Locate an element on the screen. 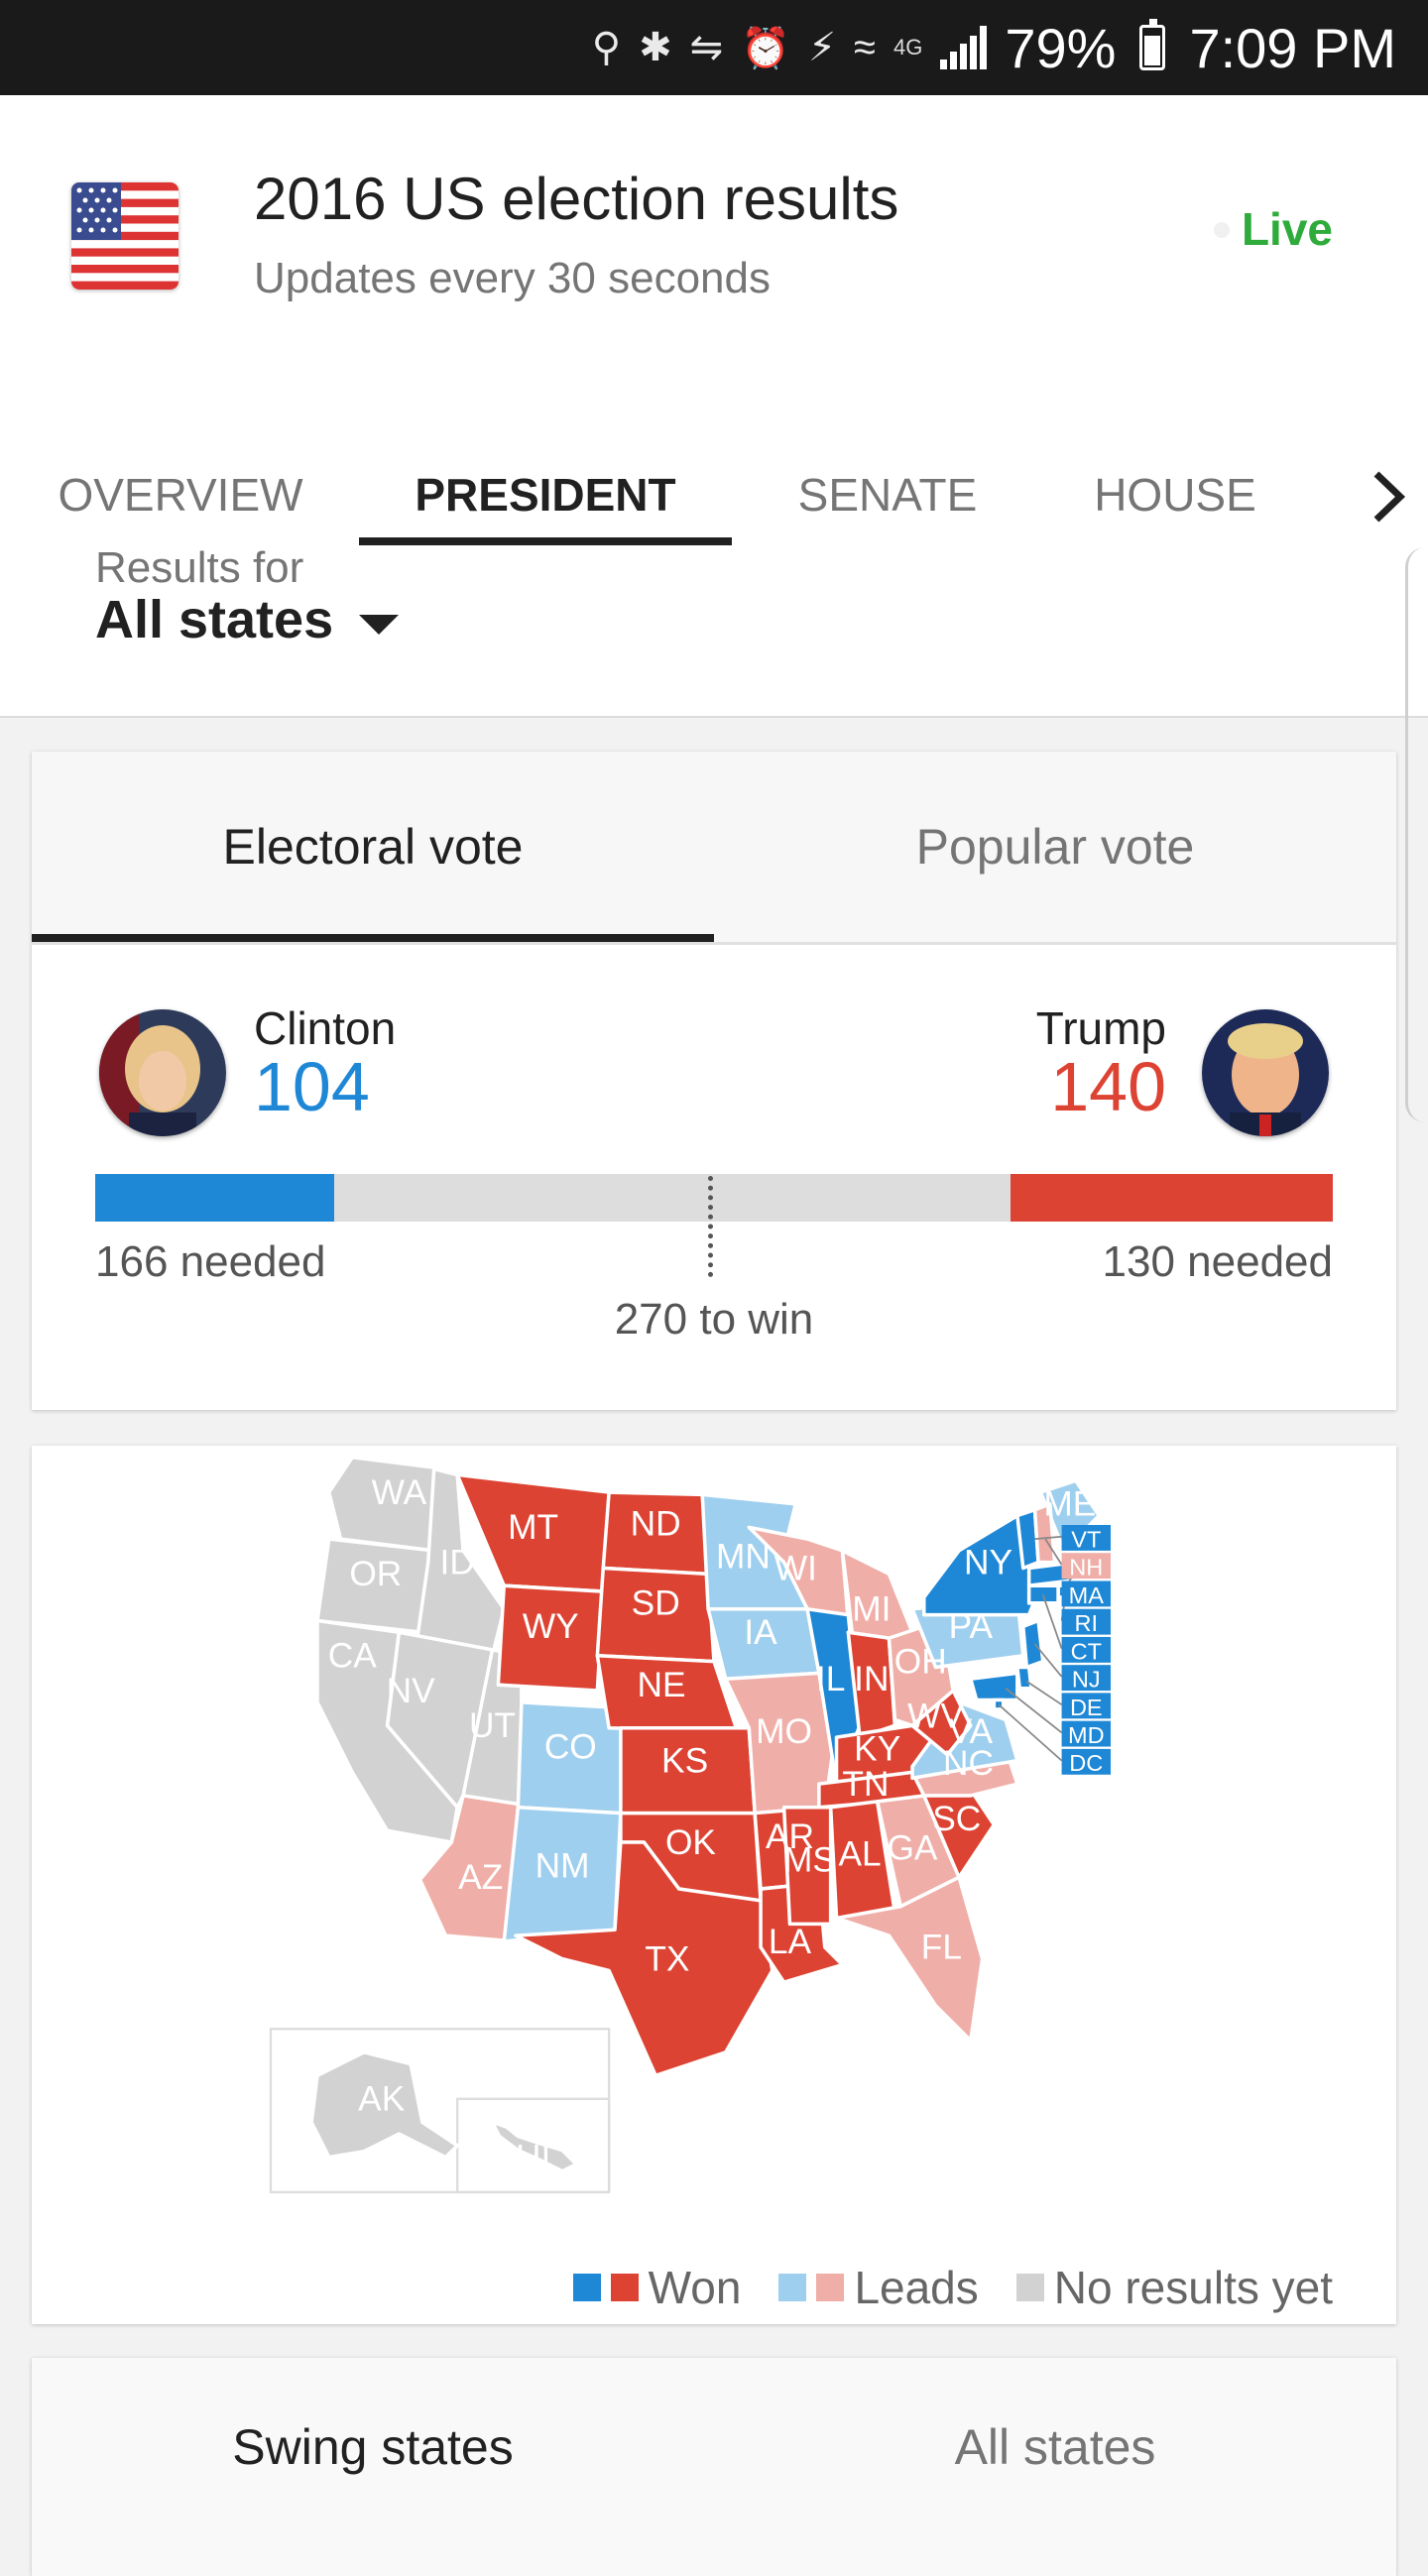  small-state-label-ct: CT is located at coordinates (1086, 1651).